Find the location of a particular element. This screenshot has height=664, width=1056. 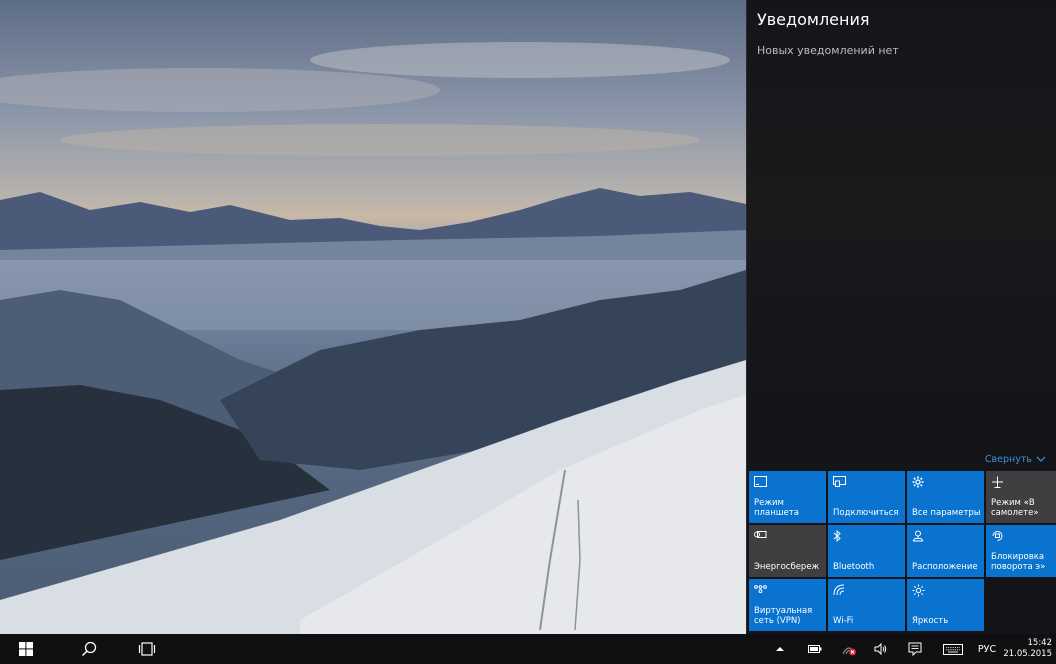

quick-action-label: Виртуальная сеть (VPN) is located at coordinates (783, 616).